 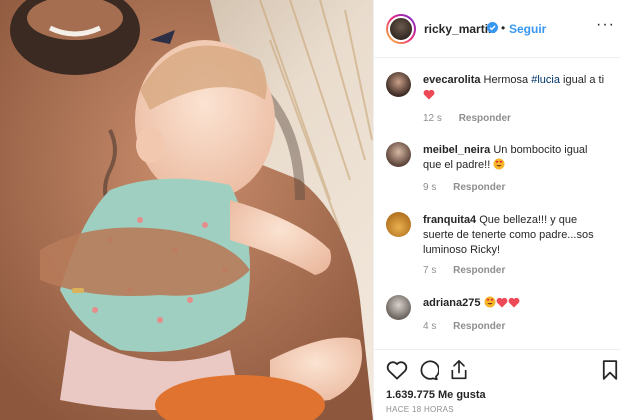 I want to click on comment-meta: 7 s Responder, so click(x=464, y=270).